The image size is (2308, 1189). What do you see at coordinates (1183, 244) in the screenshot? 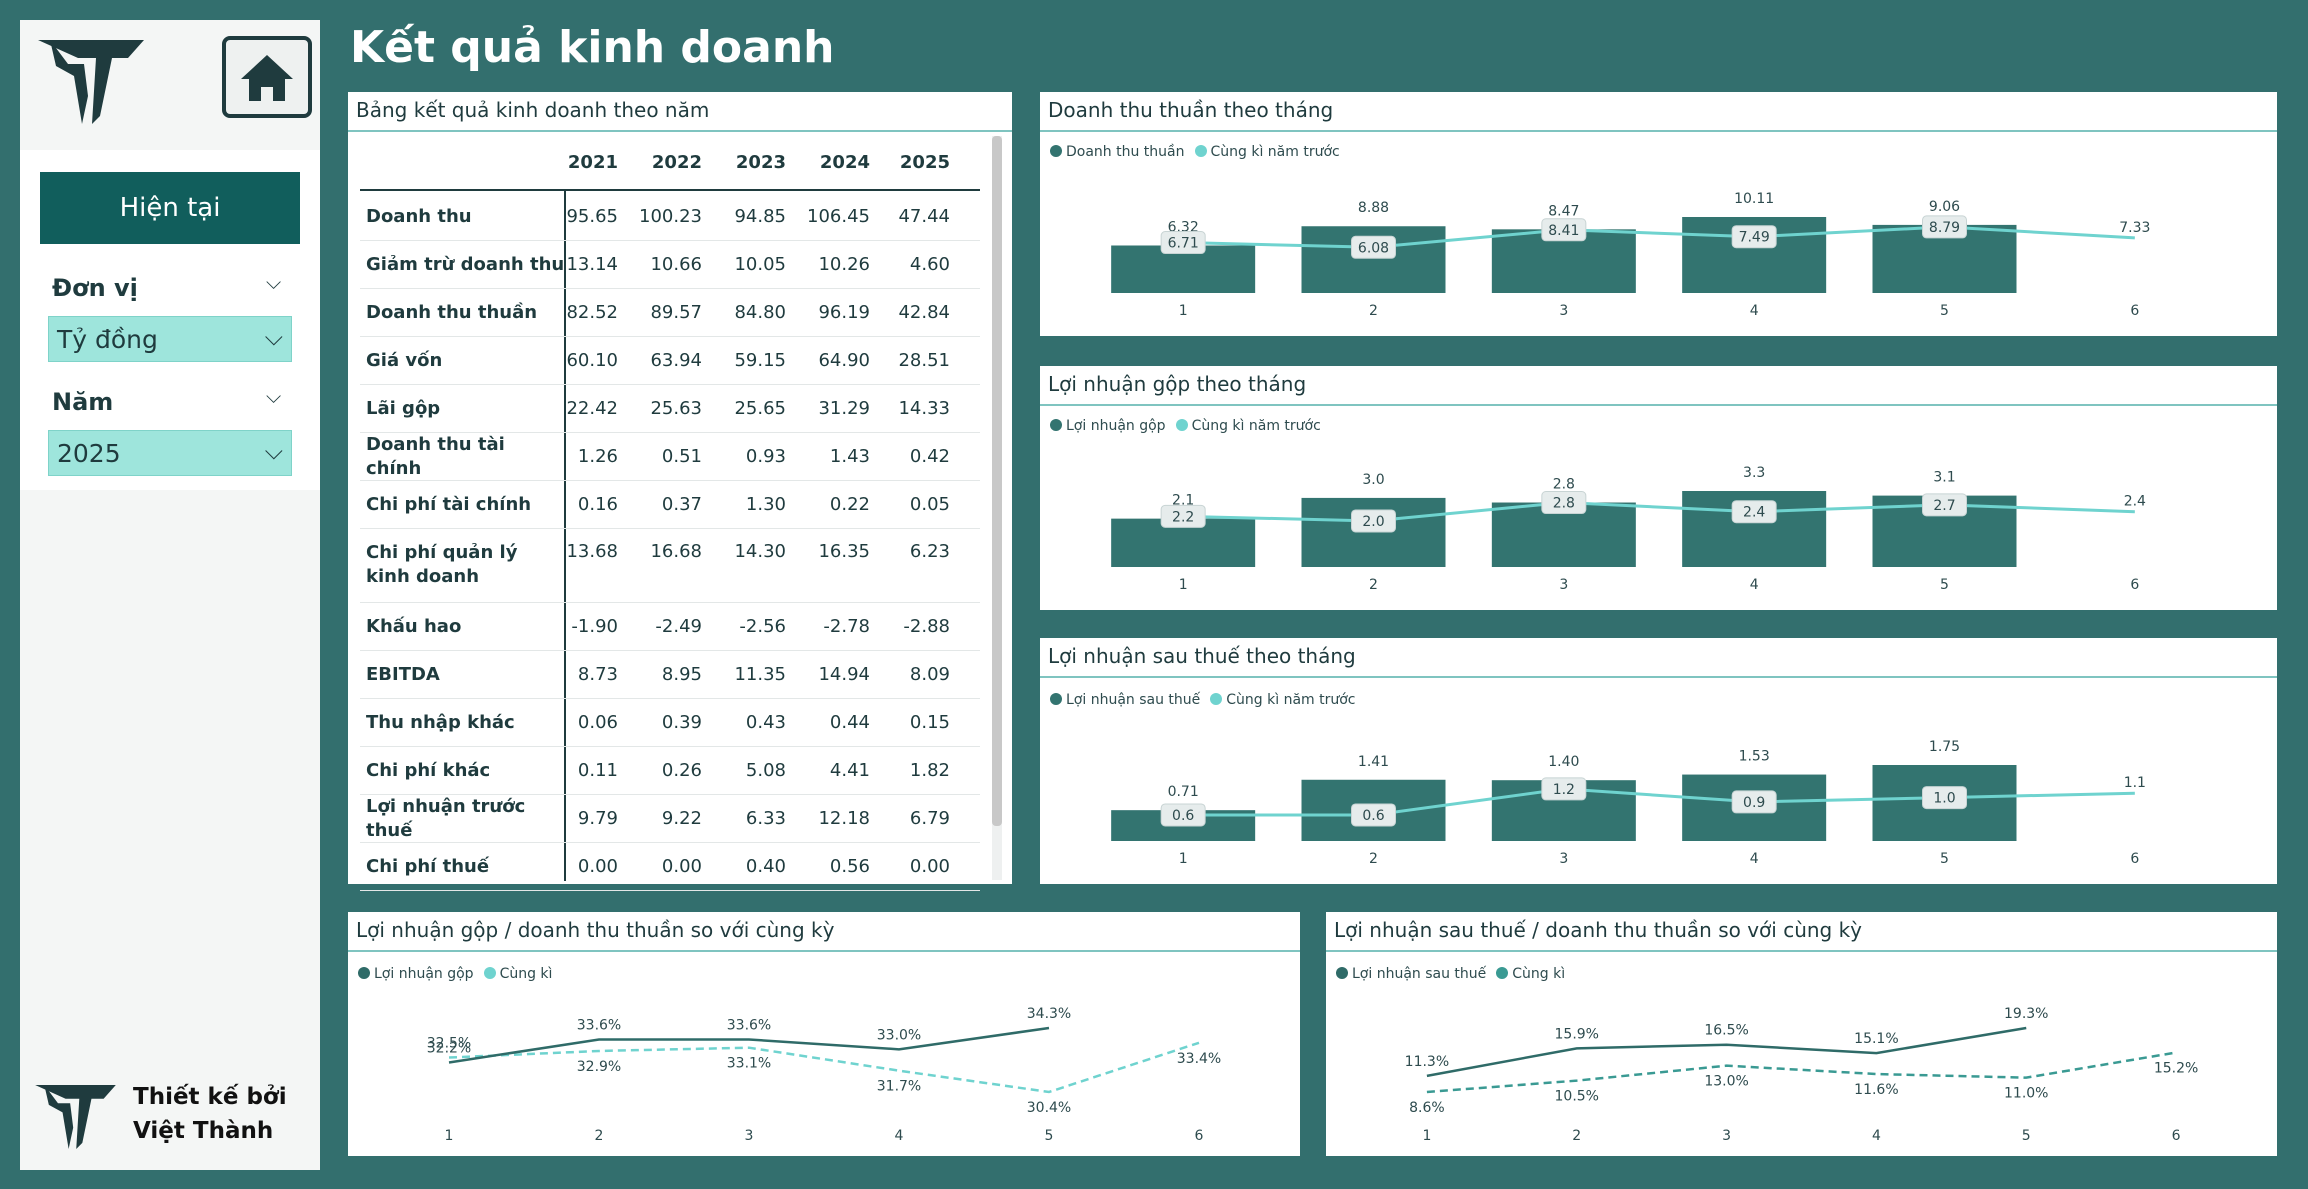
I see `line-data-label: 6.71` at bounding box center [1183, 244].